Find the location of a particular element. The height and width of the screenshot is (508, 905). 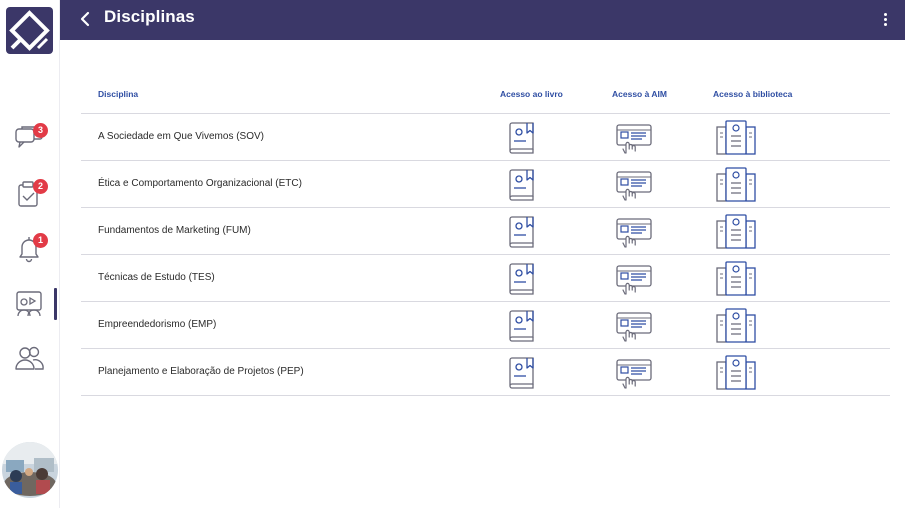

sidebar-item-notifications: 1 is located at coordinates (29, 248).